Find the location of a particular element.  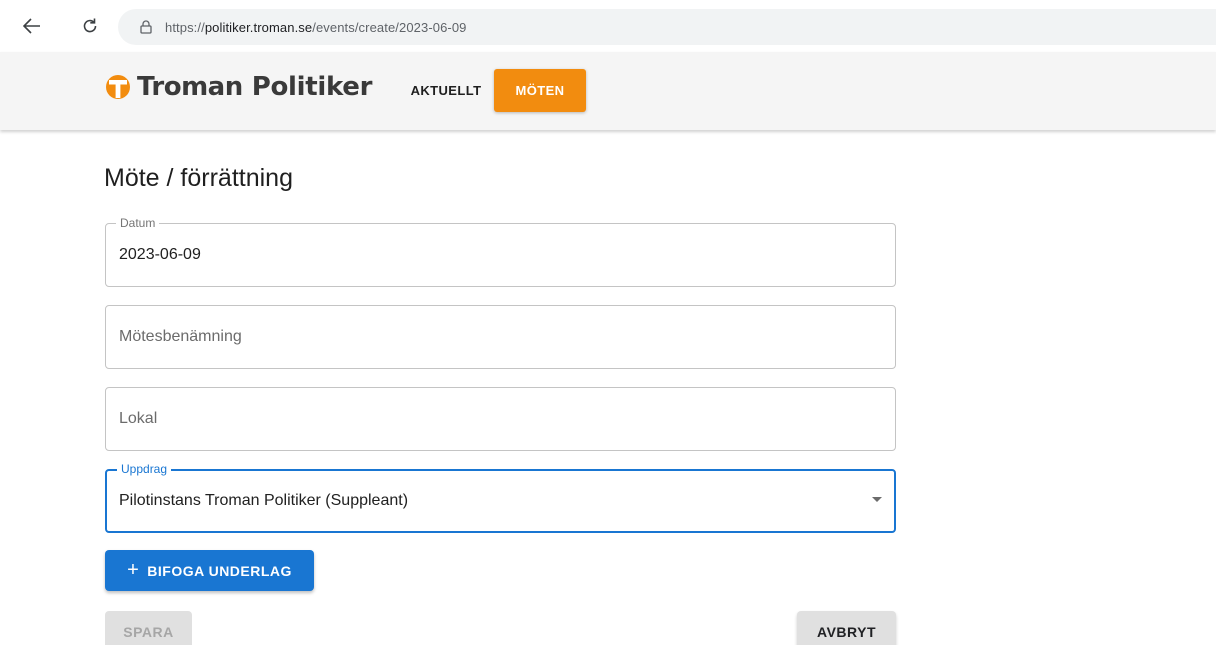

nav-aktuellt: AKTUELLT is located at coordinates (446, 90).